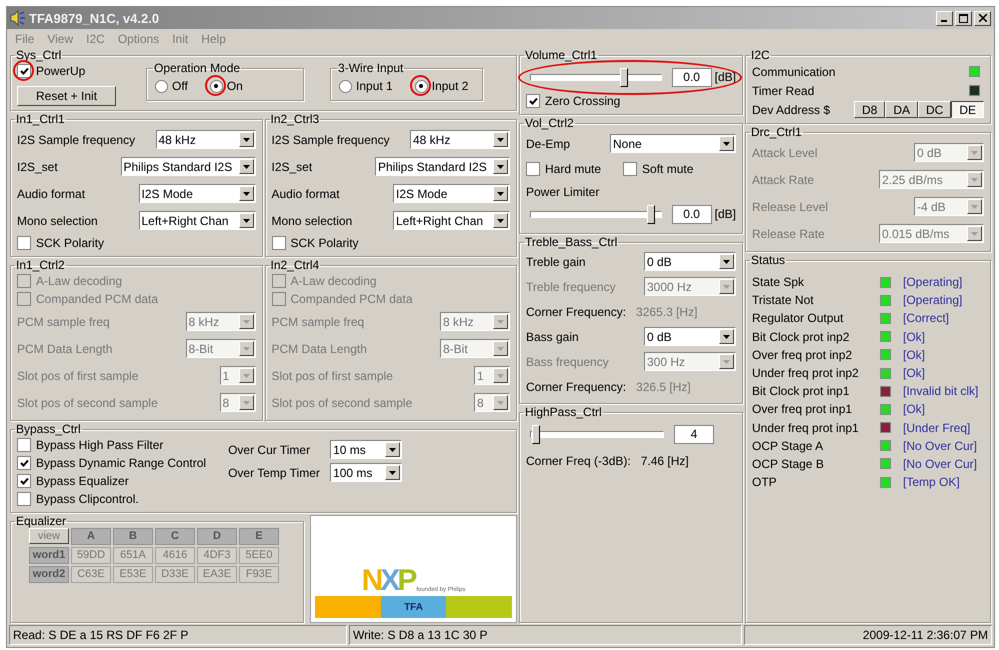 The width and height of the screenshot is (999, 650). I want to click on field-label: Slot pos of second sample, so click(87, 403).